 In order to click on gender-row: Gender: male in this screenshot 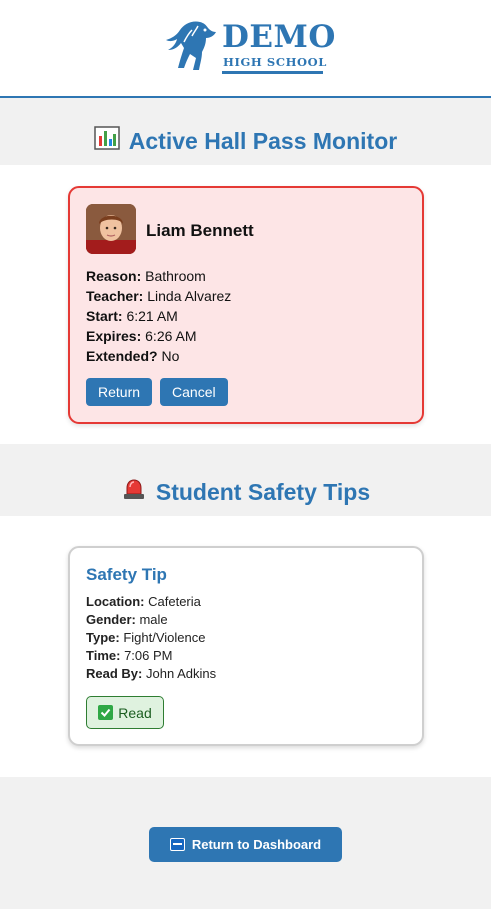, I will do `click(151, 620)`.